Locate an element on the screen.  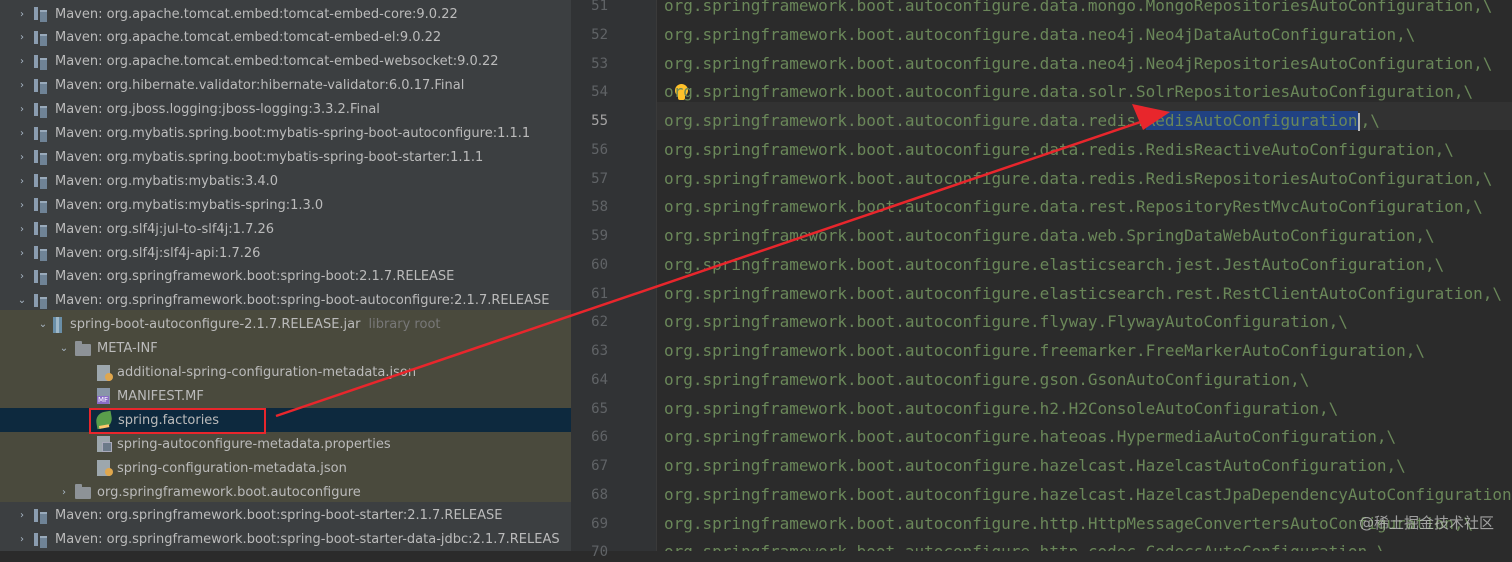
line-number: 64 is located at coordinates (599, 379).